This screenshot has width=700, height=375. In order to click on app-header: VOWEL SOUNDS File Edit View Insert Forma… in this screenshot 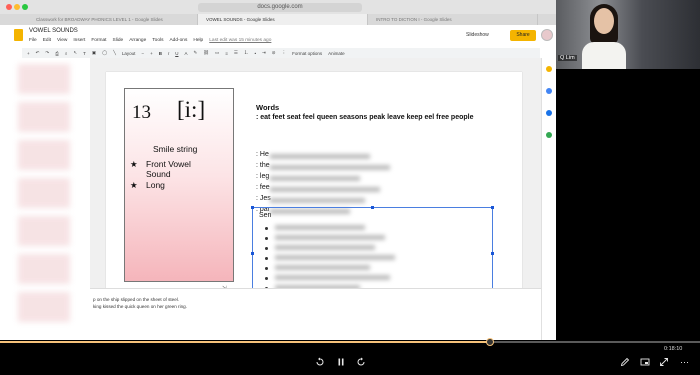, I will do `click(278, 36)`.